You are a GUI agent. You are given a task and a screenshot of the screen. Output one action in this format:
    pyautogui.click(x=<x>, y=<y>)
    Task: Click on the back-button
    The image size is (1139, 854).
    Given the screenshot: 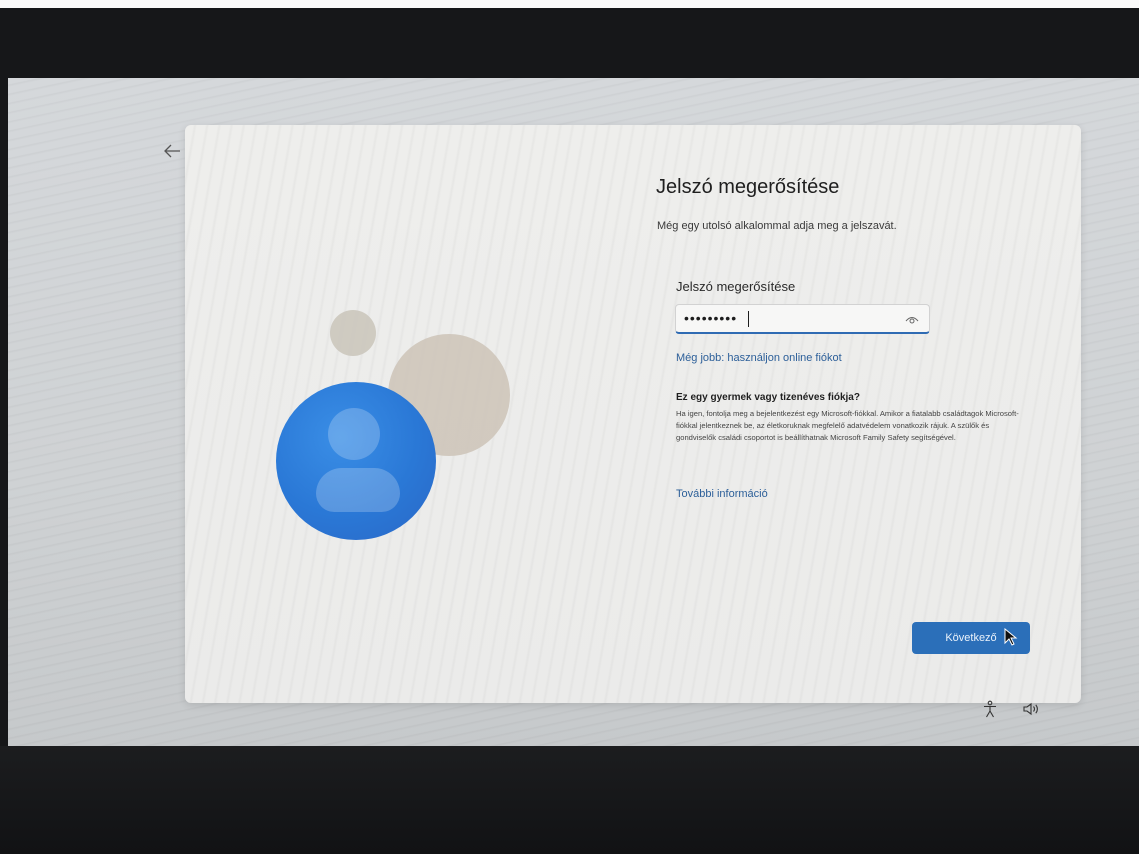 What is the action you would take?
    pyautogui.click(x=172, y=151)
    